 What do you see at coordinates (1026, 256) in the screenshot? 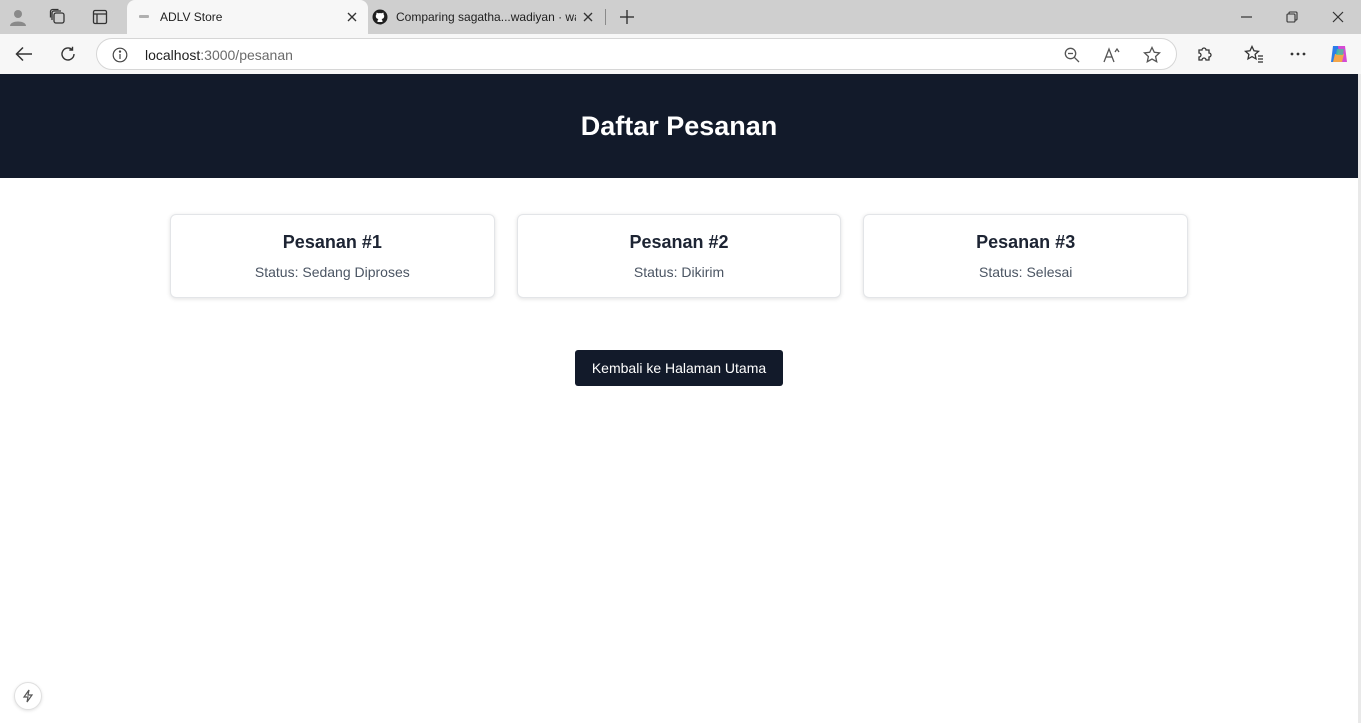
I see `order-card: Pesanan #3 Status: Selesai` at bounding box center [1026, 256].